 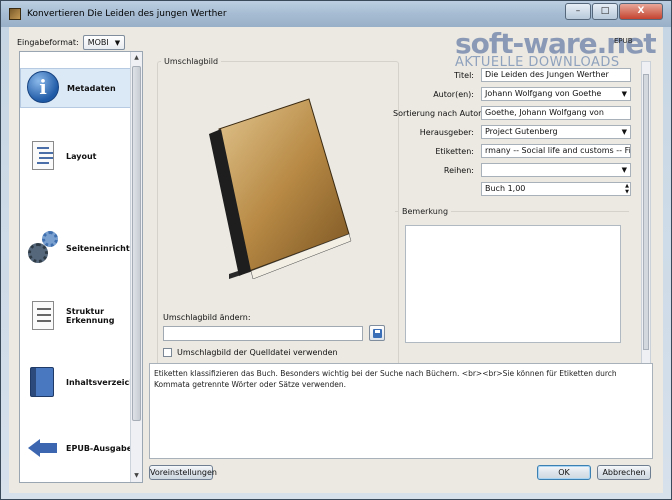 I want to click on maximize-button: □, so click(x=605, y=11).